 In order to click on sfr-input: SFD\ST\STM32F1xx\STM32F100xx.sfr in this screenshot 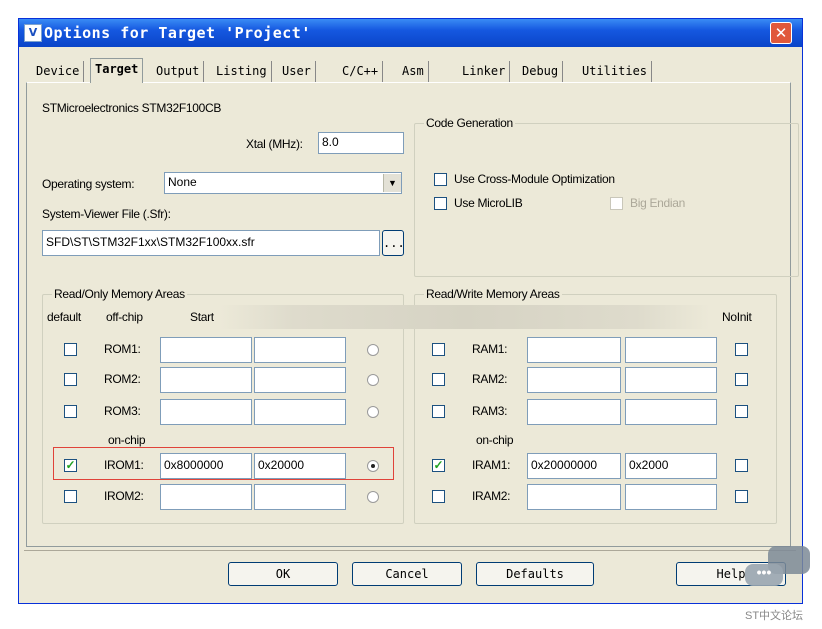, I will do `click(211, 243)`.